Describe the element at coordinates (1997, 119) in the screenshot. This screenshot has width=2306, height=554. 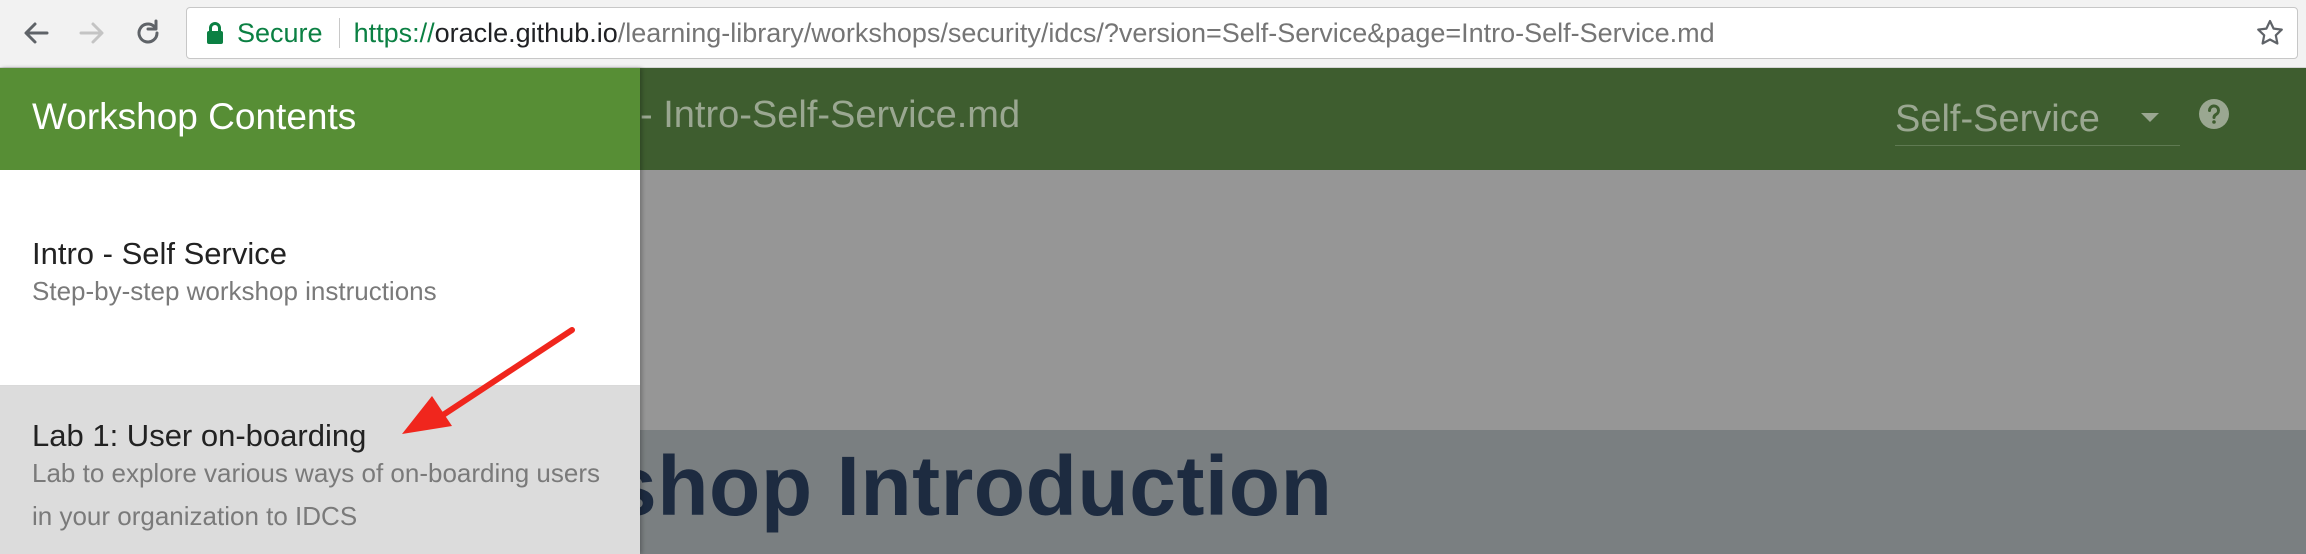
I see `version-select-value: Self-Service` at that location.